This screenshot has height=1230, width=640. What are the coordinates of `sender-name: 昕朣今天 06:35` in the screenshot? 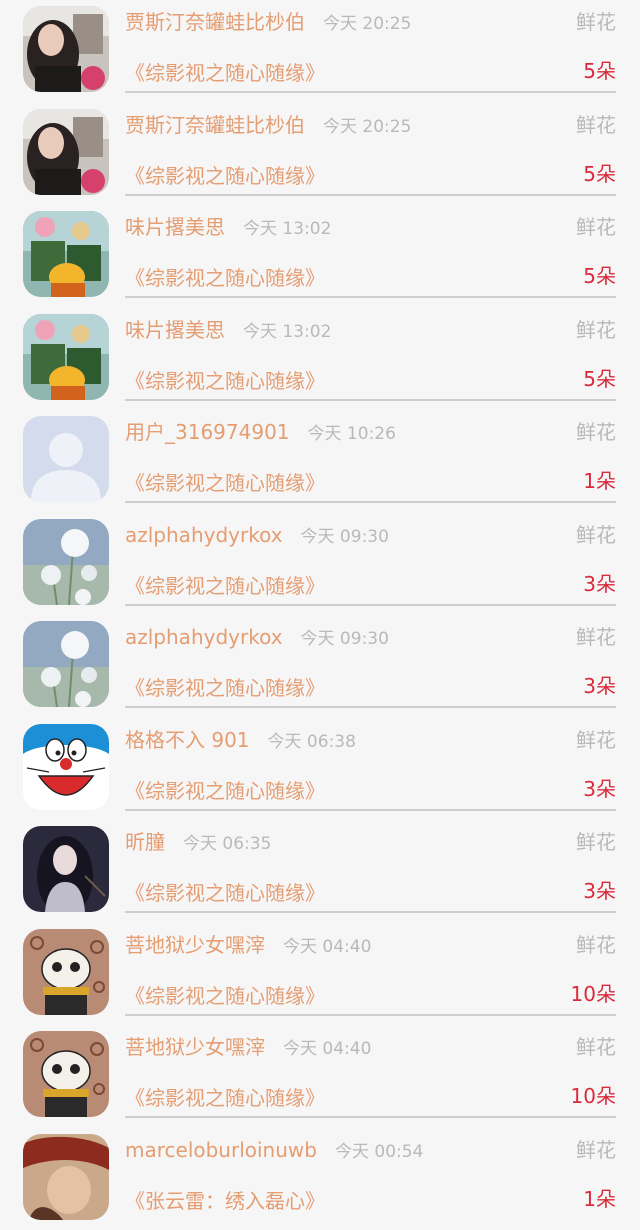 It's located at (198, 843).